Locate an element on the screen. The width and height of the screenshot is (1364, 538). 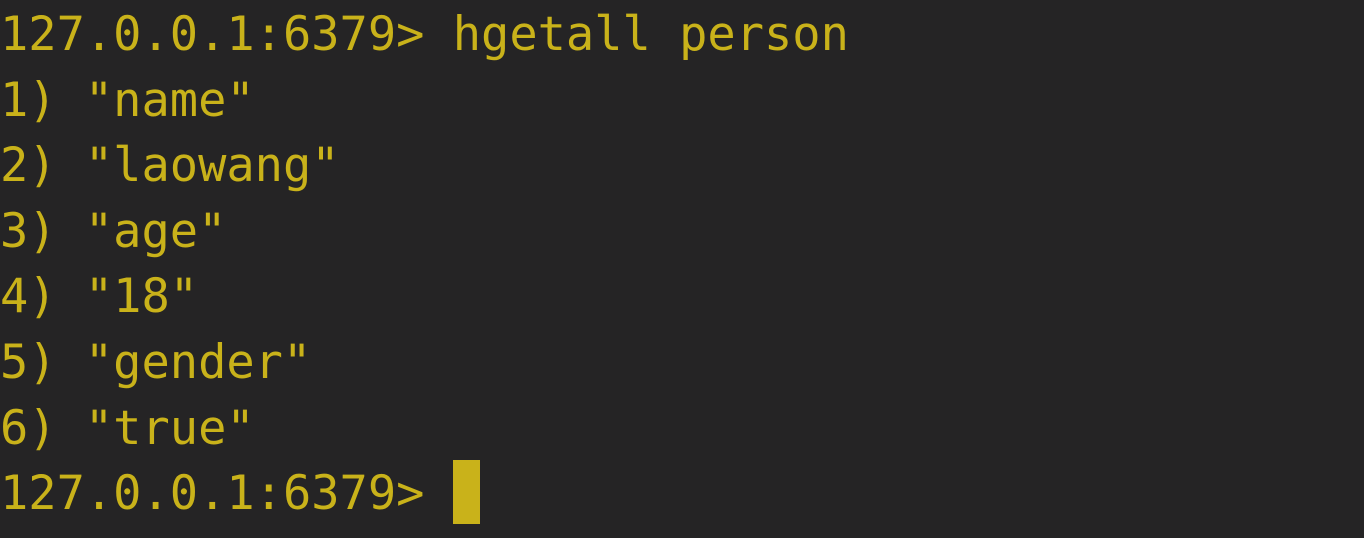
output-line: 4) "18" is located at coordinates (99, 297).